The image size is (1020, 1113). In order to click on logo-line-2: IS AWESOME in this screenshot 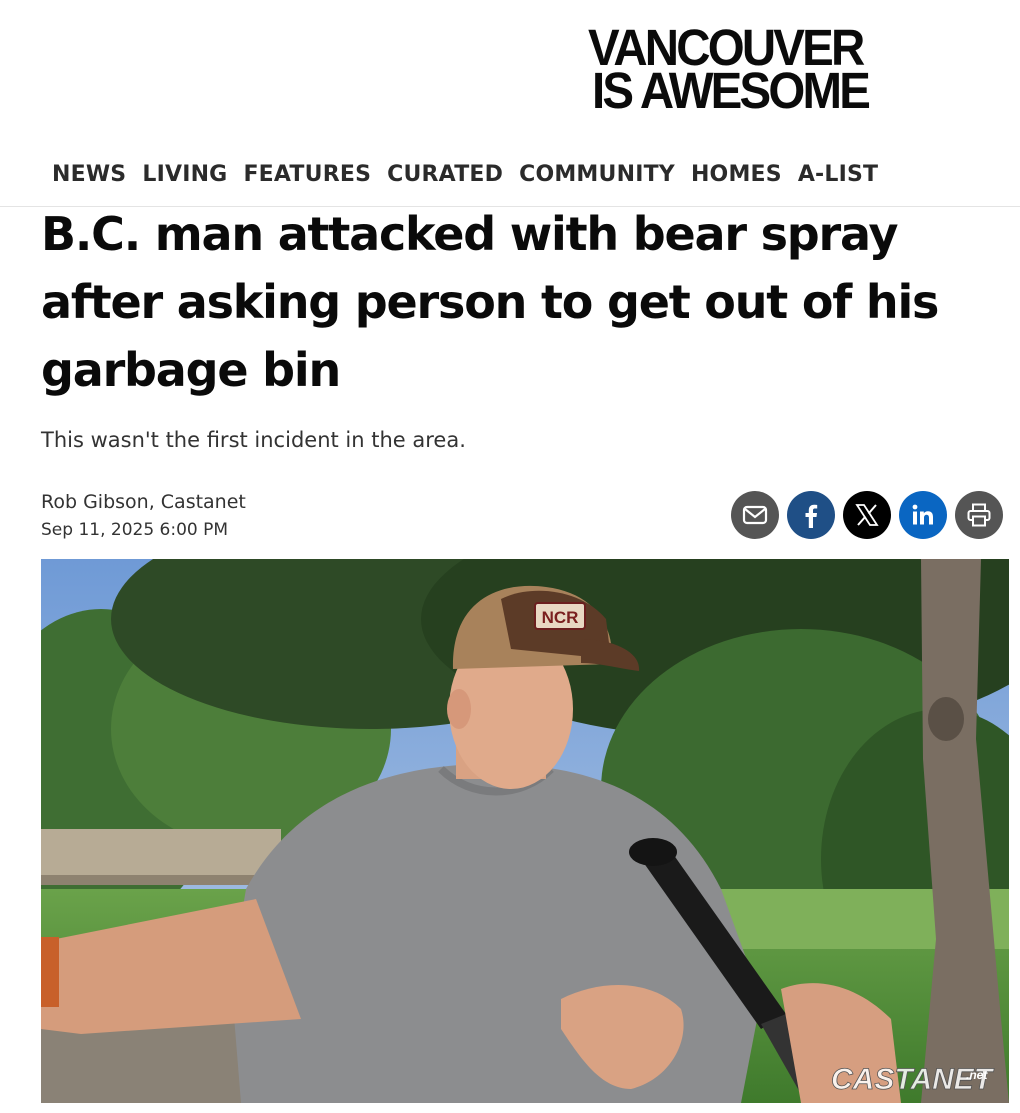, I will do `click(731, 90)`.